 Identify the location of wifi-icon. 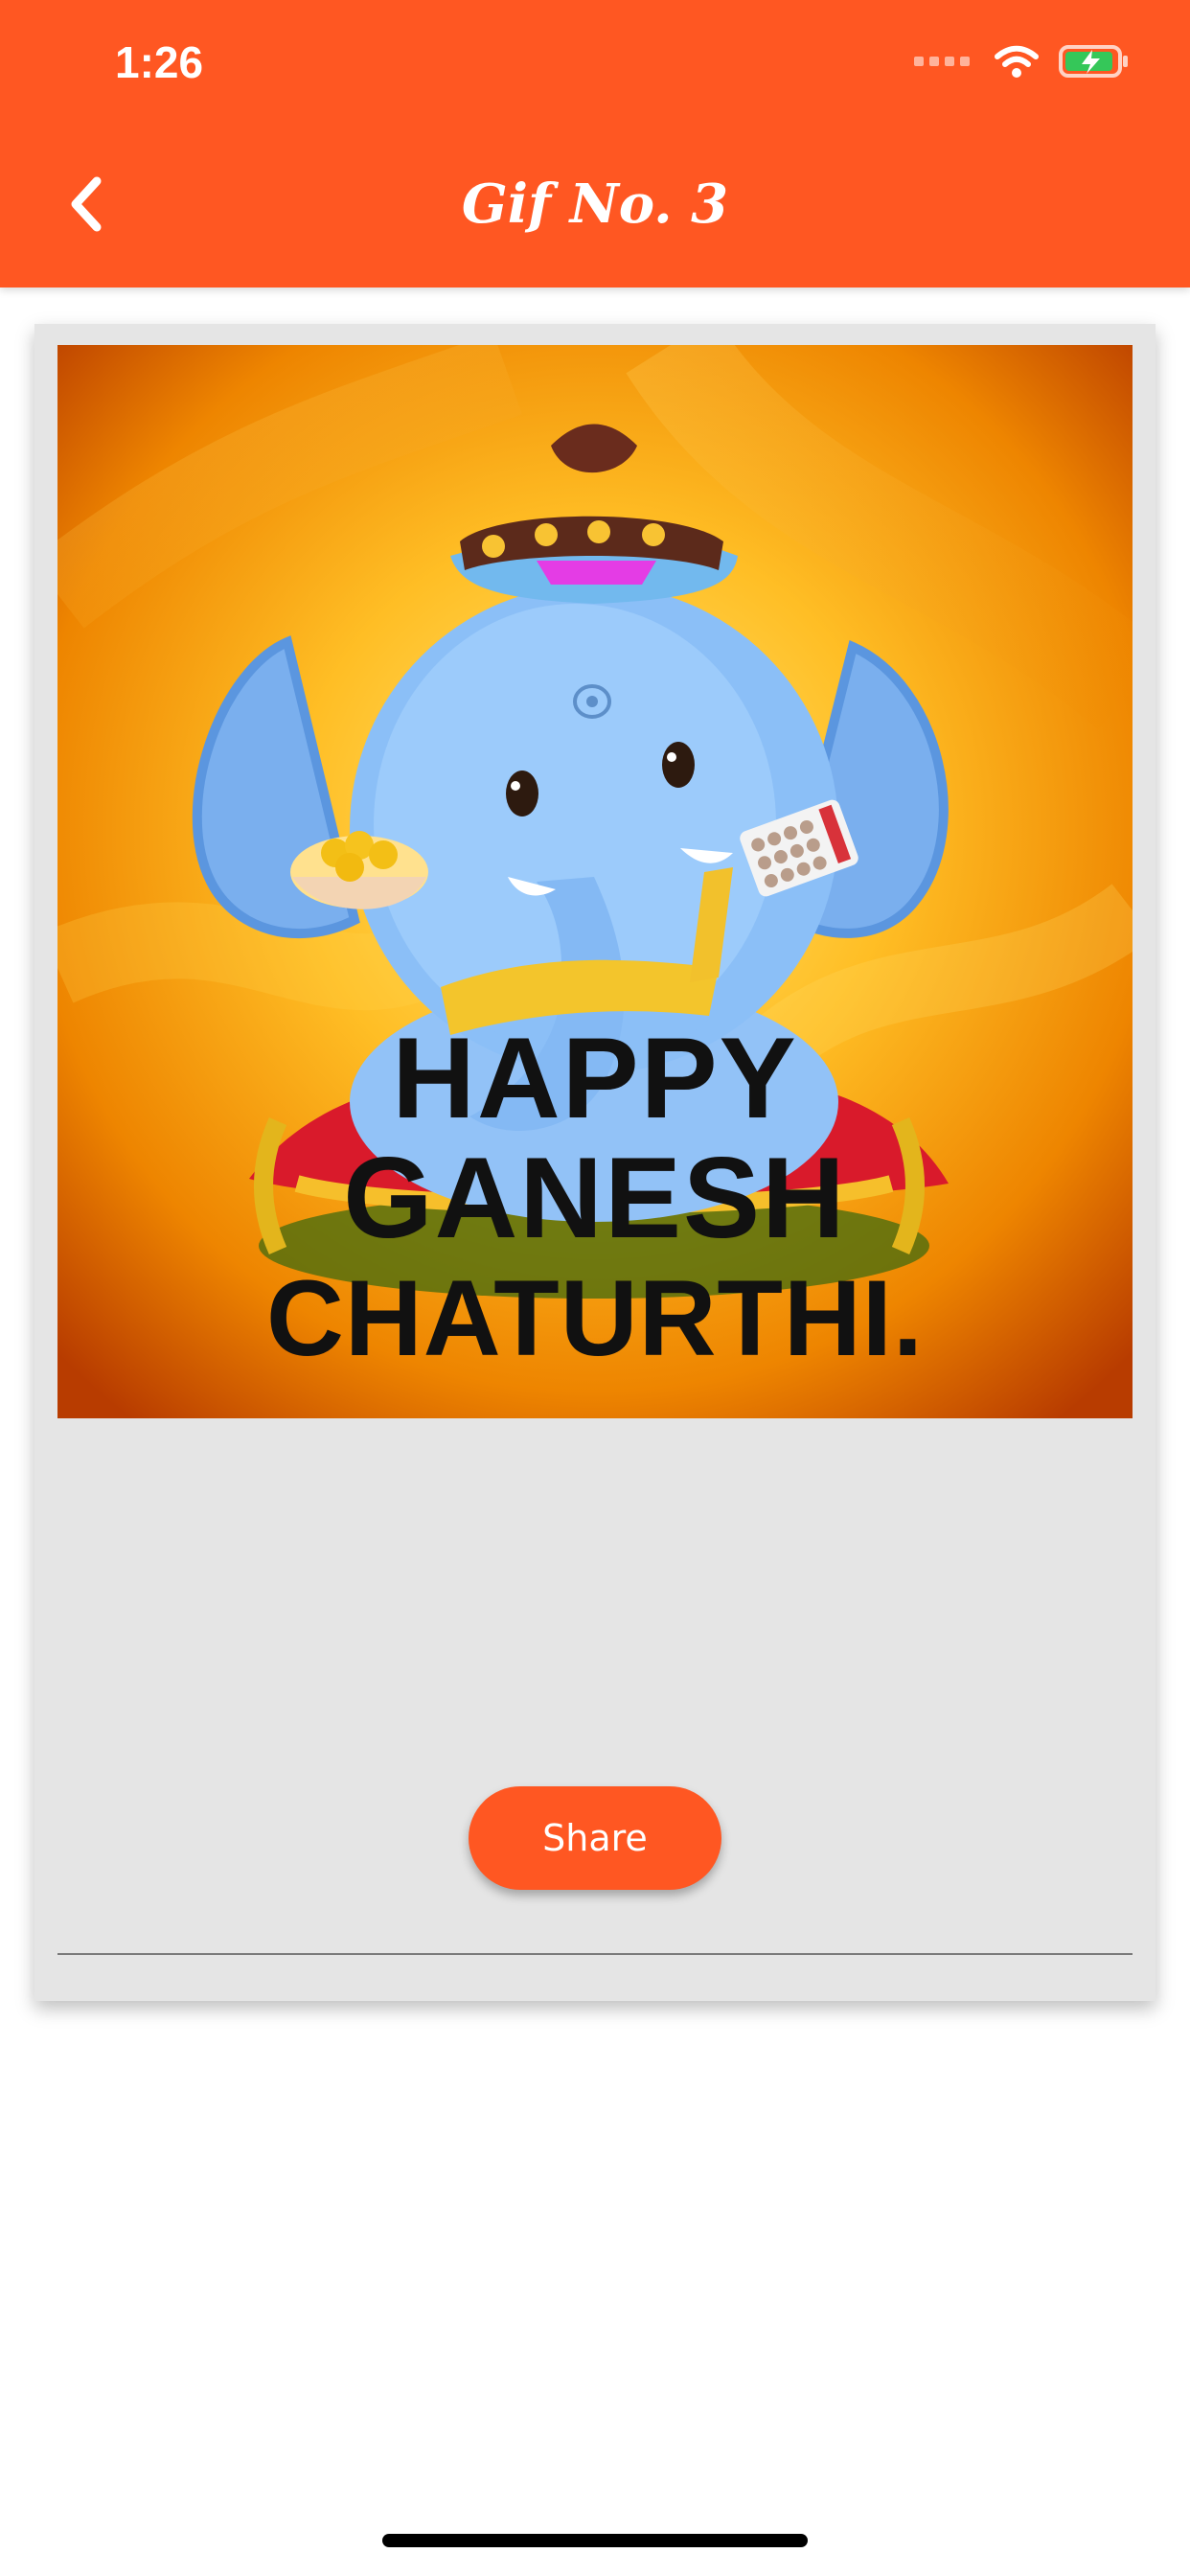
(1017, 62).